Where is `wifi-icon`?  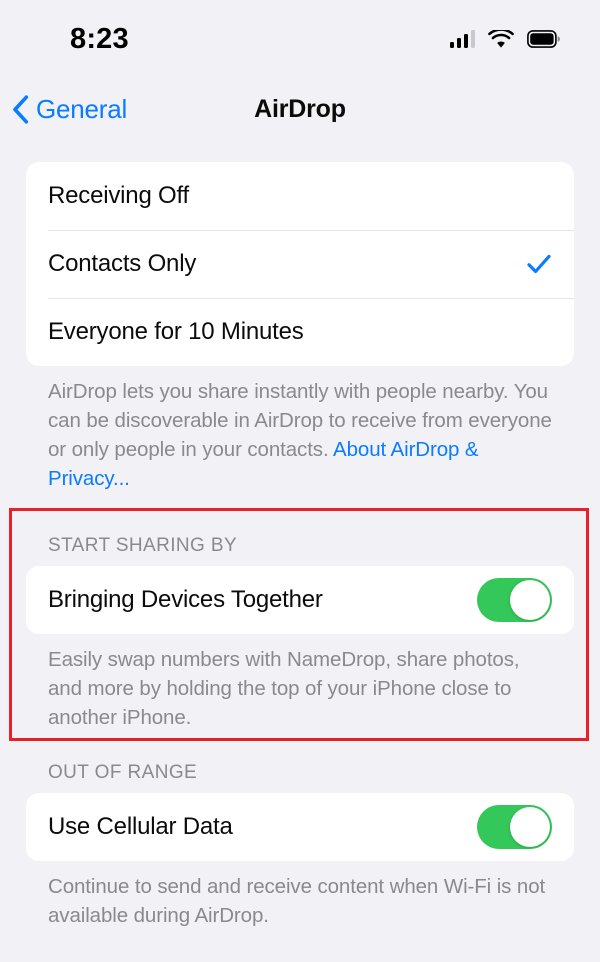 wifi-icon is located at coordinates (501, 39).